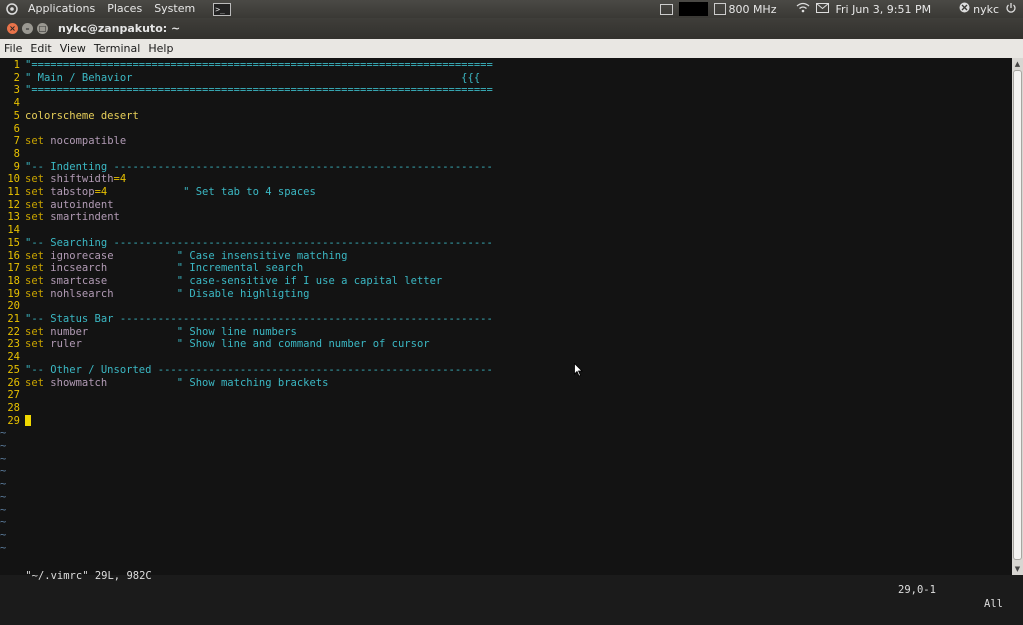  Describe the element at coordinates (160, 48) in the screenshot. I see `menu-help: Help` at that location.